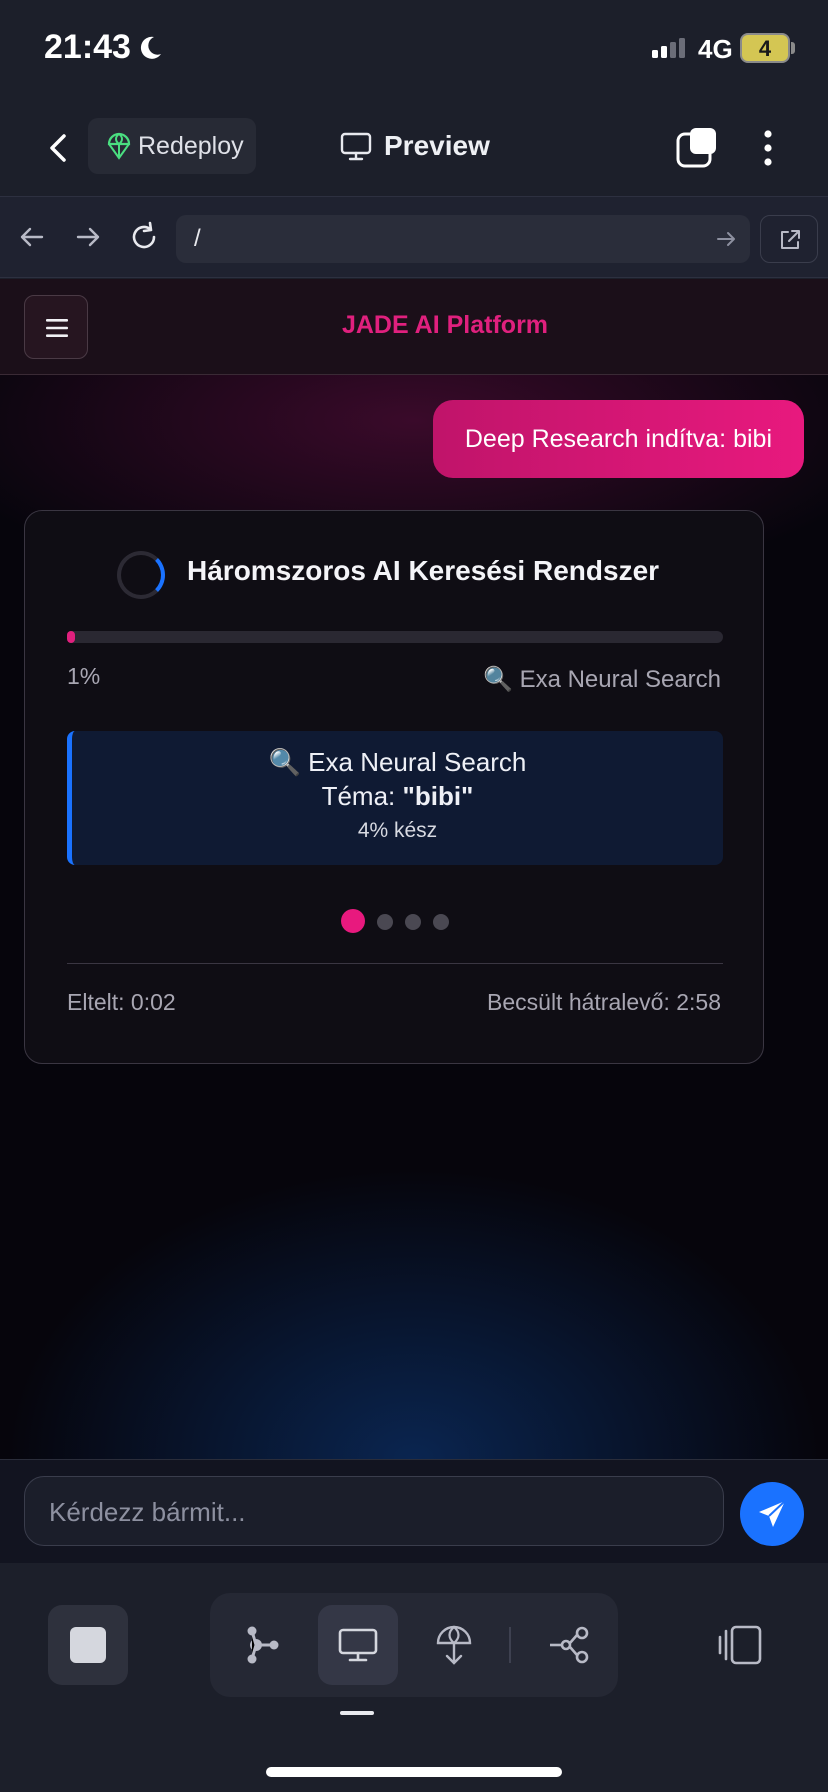 This screenshot has height=1792, width=828. What do you see at coordinates (88, 237) in the screenshot?
I see `arrow-right-icon` at bounding box center [88, 237].